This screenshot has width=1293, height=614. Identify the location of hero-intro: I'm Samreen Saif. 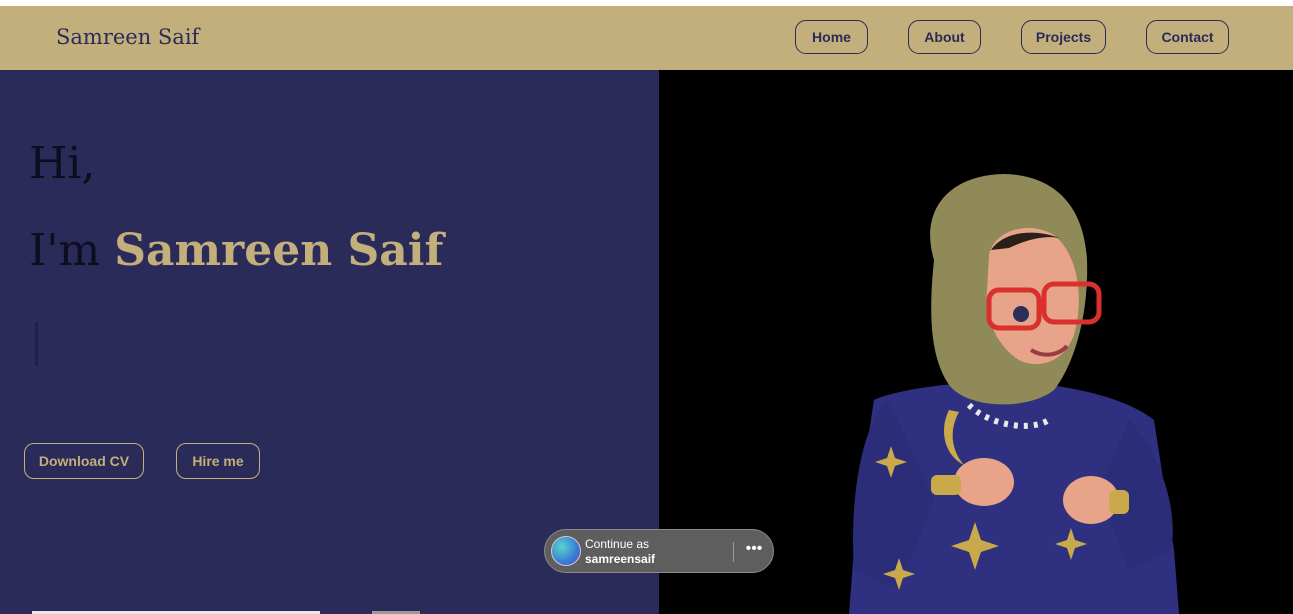
(236, 250).